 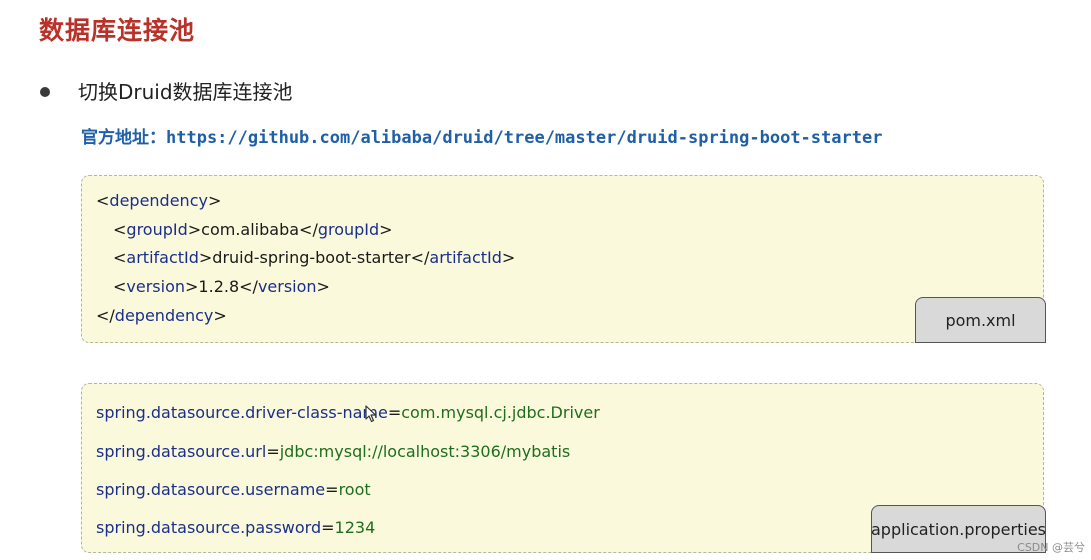 I want to click on property-line-username: spring.datasource.username=root, so click(x=233, y=489).